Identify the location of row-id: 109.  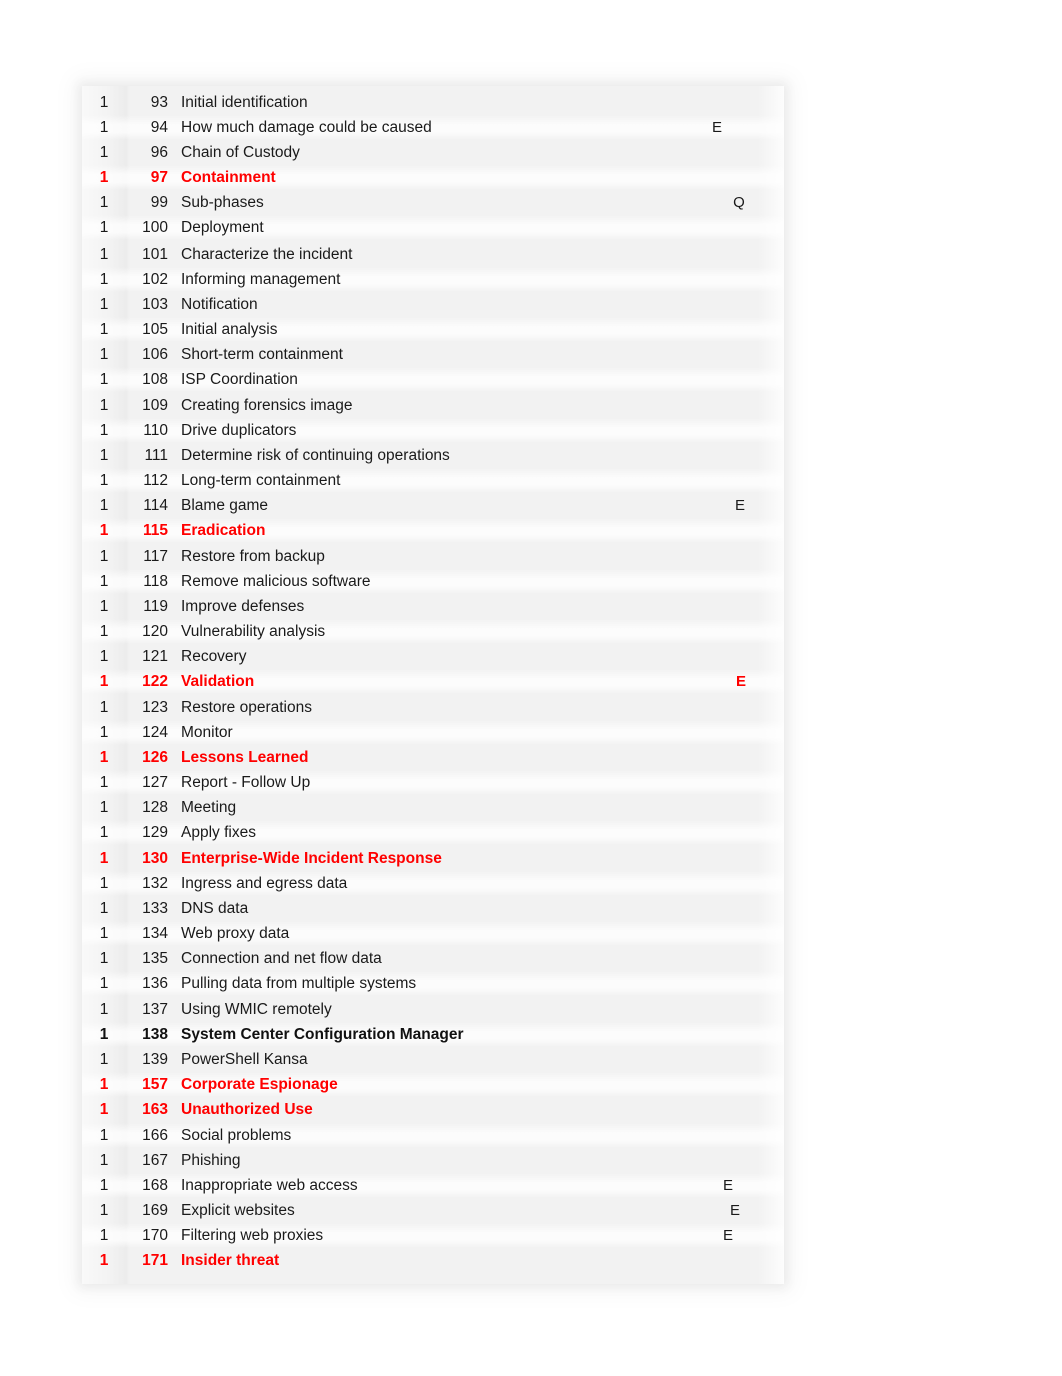
(155, 405).